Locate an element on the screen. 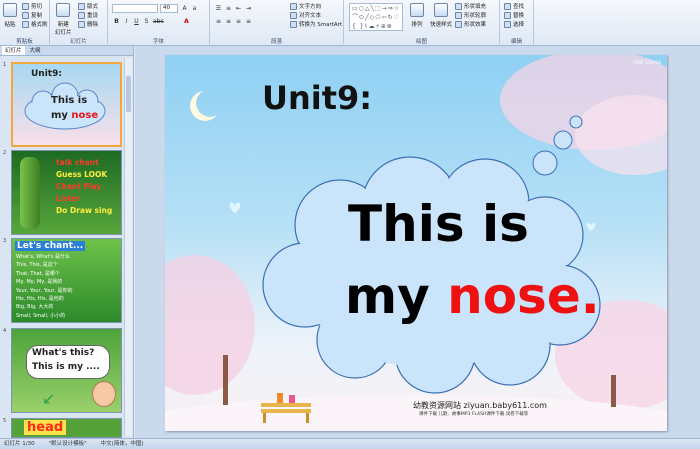 The image size is (700, 449). effects-icon is located at coordinates (458, 24).